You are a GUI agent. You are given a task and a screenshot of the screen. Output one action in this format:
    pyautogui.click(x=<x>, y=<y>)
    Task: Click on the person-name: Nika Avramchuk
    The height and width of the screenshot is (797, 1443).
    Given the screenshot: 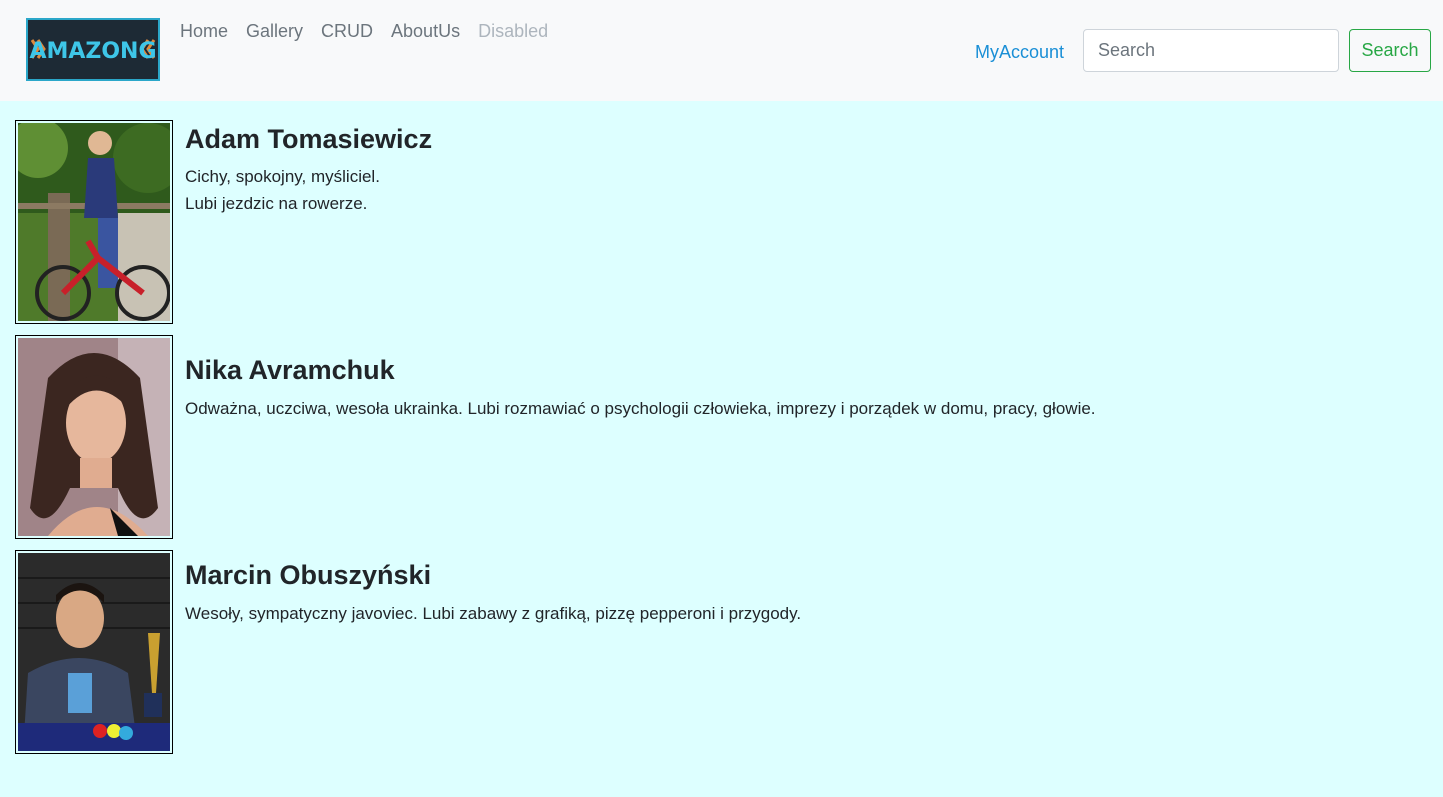 What is the action you would take?
    pyautogui.click(x=290, y=370)
    